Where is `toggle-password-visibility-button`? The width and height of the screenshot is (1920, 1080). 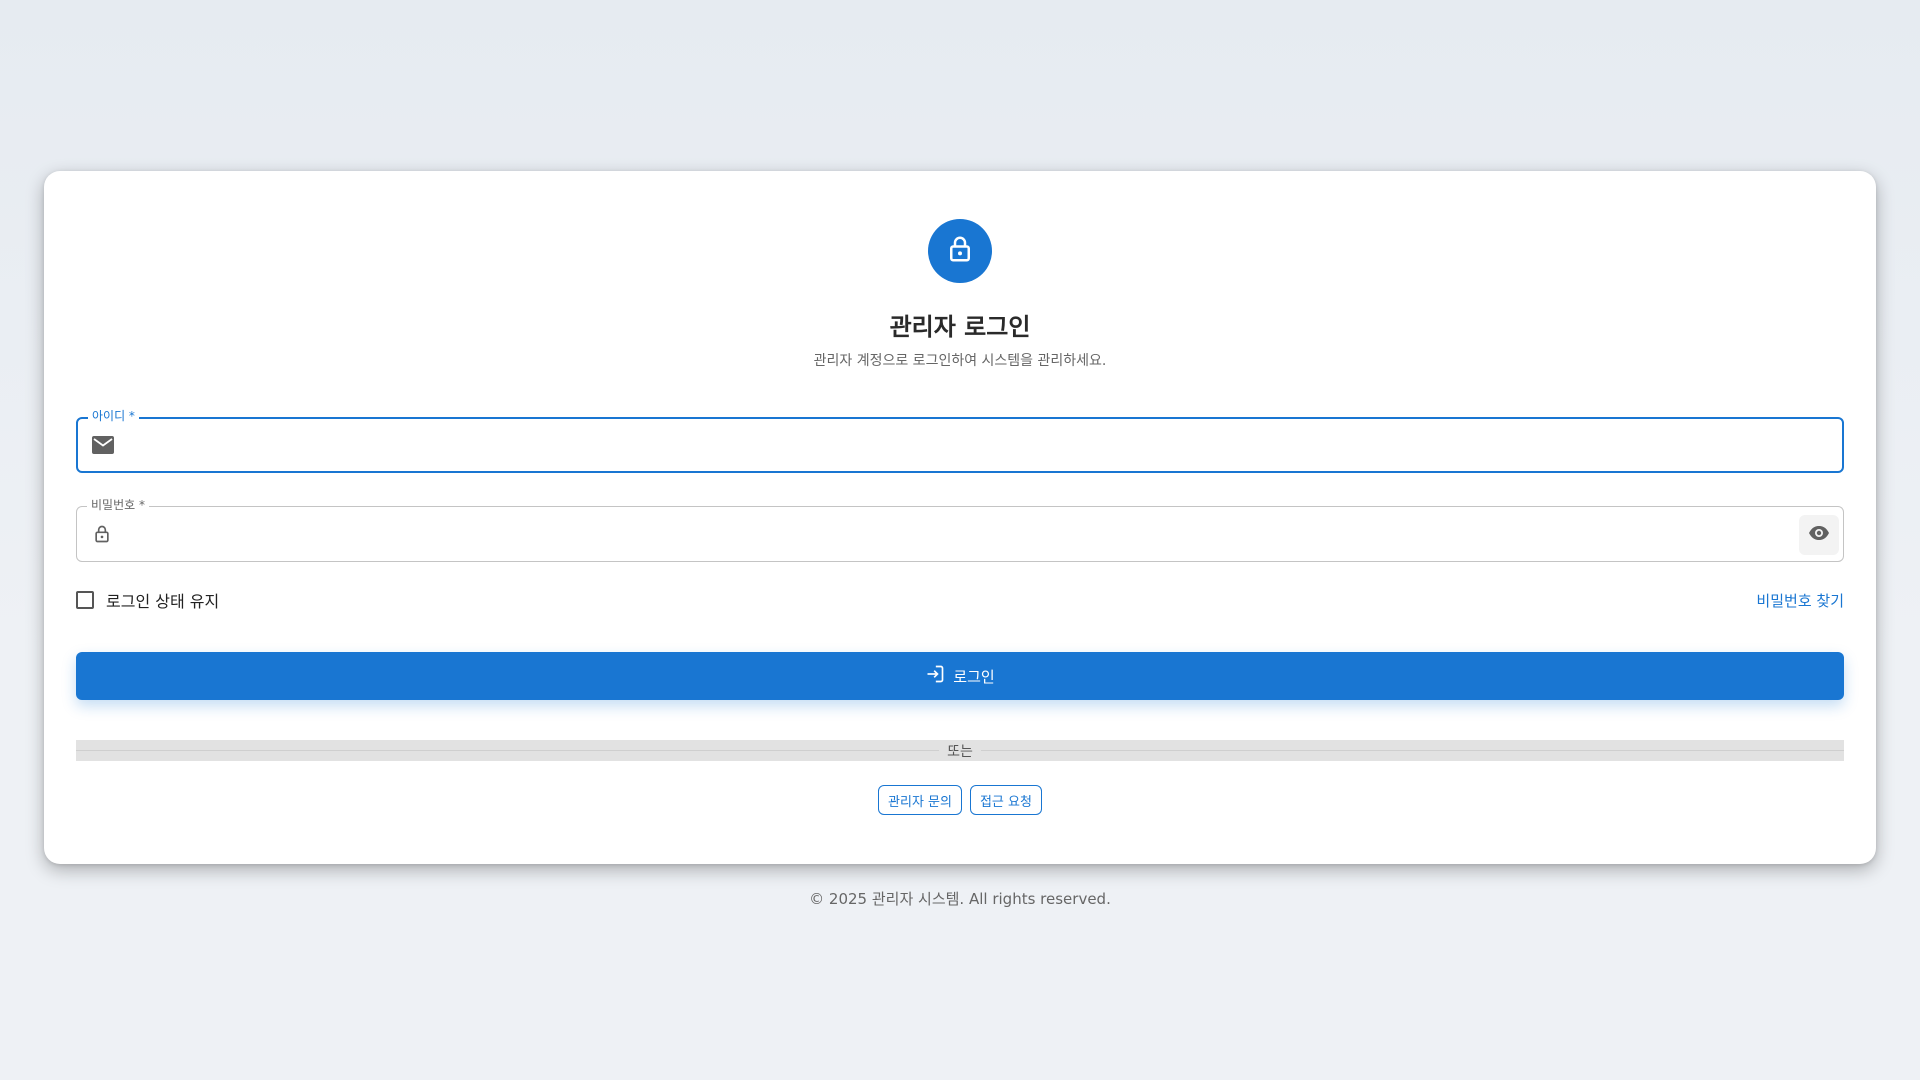
toggle-password-visibility-button is located at coordinates (1819, 535).